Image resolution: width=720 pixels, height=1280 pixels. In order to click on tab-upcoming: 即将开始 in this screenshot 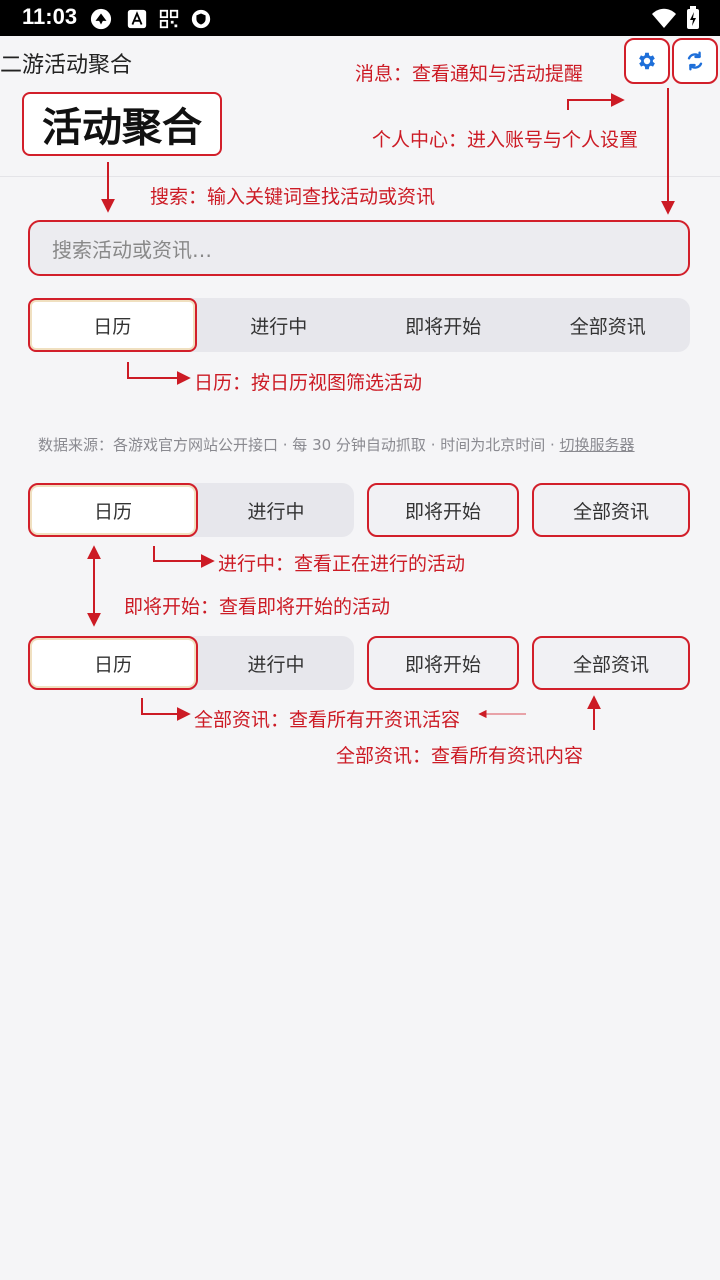, I will do `click(443, 325)`.